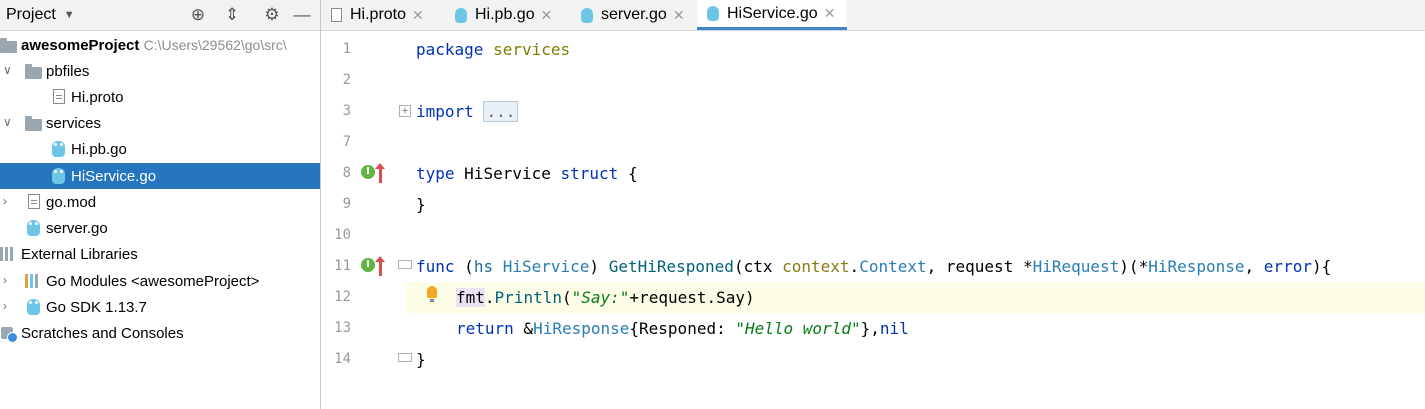 This screenshot has height=409, width=1425. Describe the element at coordinates (302, 15) in the screenshot. I see `minimize-icon: —` at that location.